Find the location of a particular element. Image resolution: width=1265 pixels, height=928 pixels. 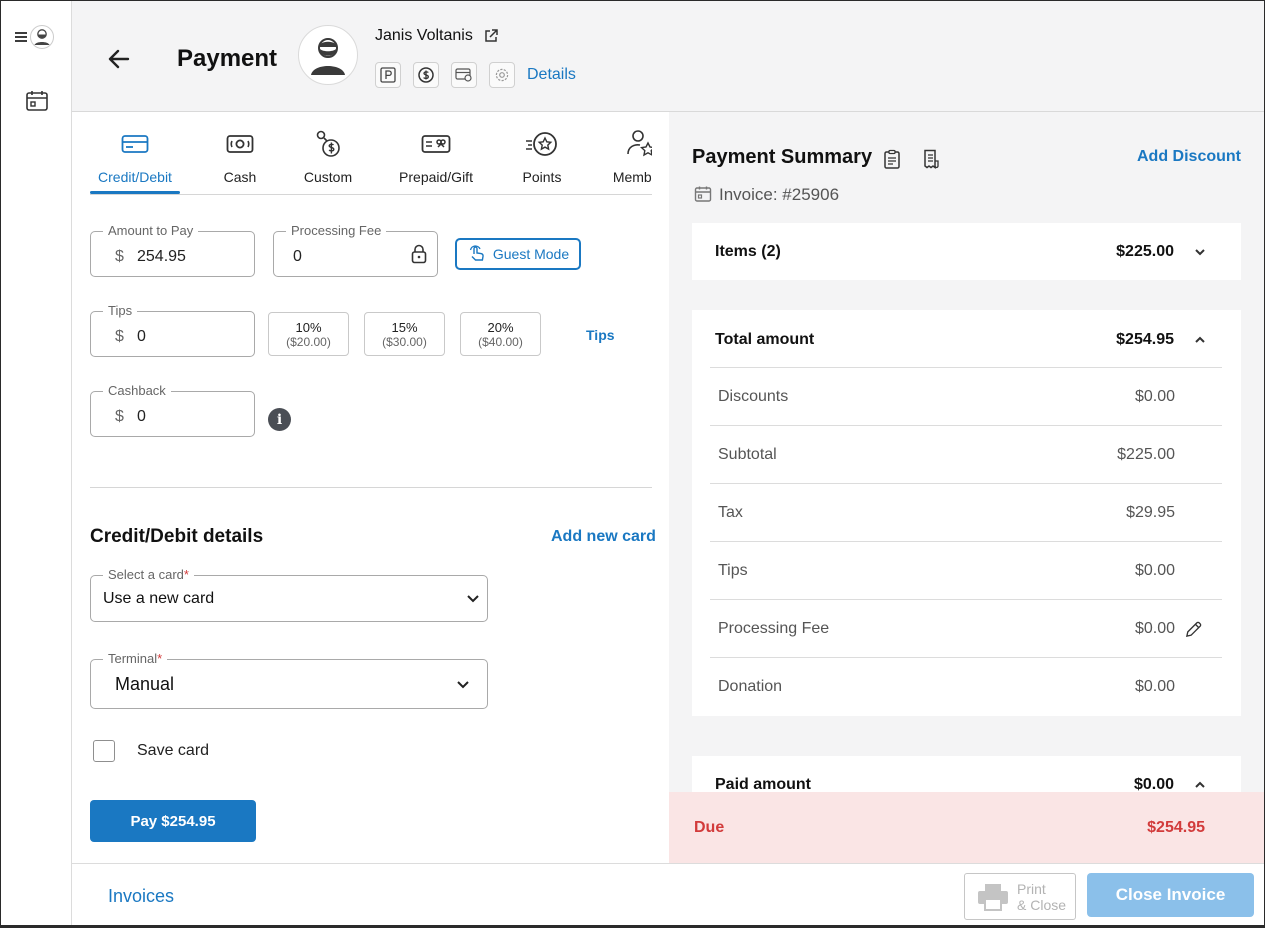

tips-label: Tips is located at coordinates (120, 310).